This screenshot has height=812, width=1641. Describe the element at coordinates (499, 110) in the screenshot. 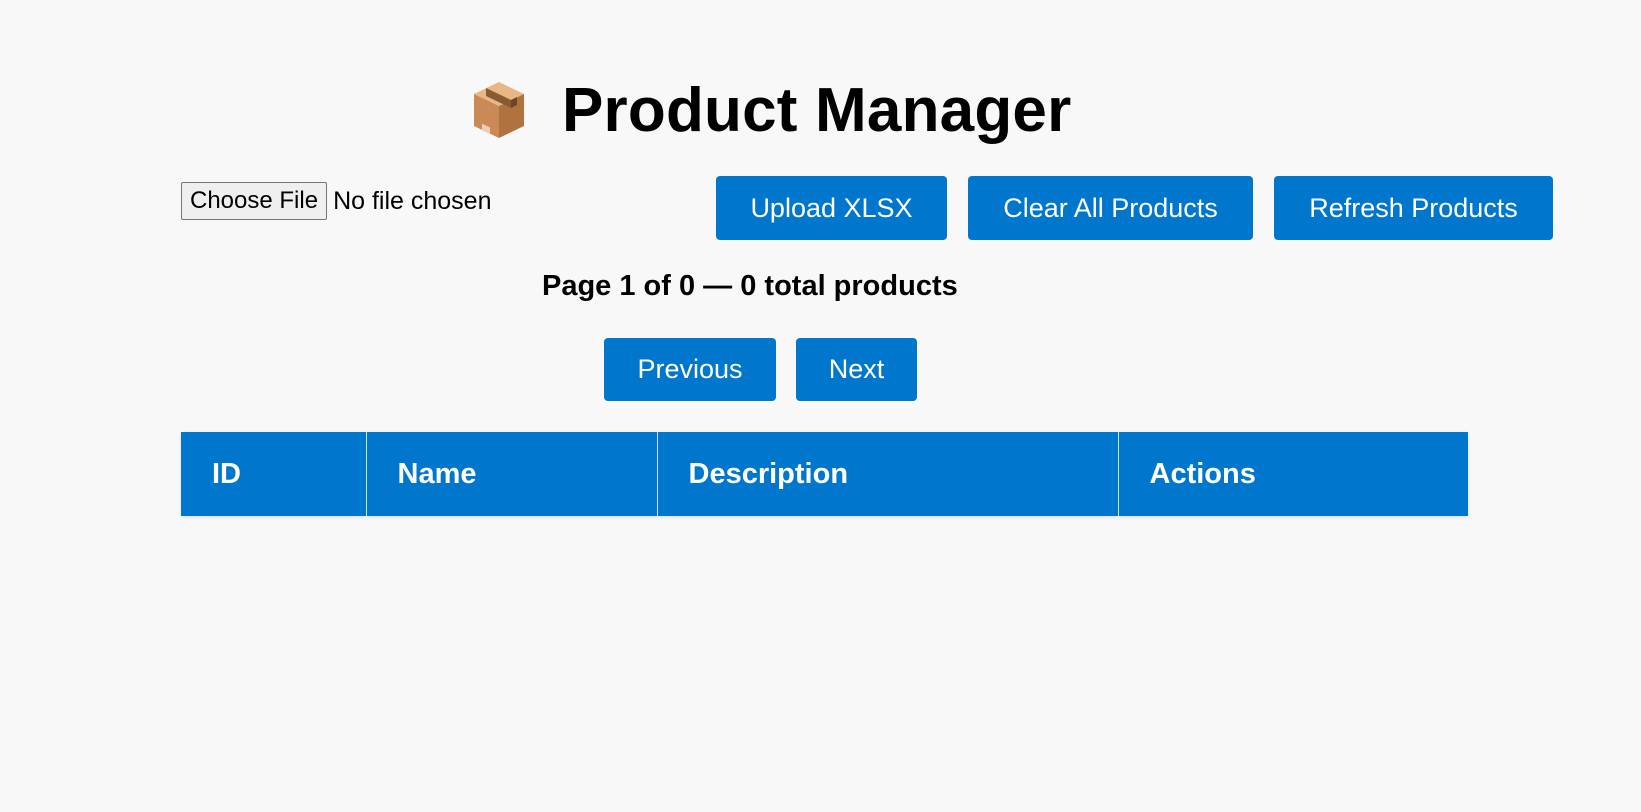

I see `package-box-icon` at that location.